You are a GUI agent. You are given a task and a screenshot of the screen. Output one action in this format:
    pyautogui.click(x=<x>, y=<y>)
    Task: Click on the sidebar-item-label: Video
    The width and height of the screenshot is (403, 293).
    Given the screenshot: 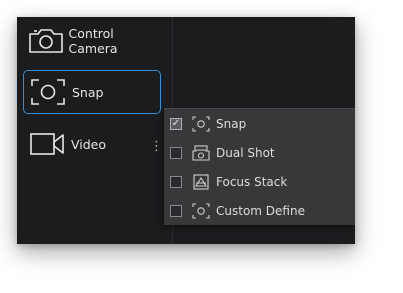 What is the action you would take?
    pyautogui.click(x=89, y=144)
    